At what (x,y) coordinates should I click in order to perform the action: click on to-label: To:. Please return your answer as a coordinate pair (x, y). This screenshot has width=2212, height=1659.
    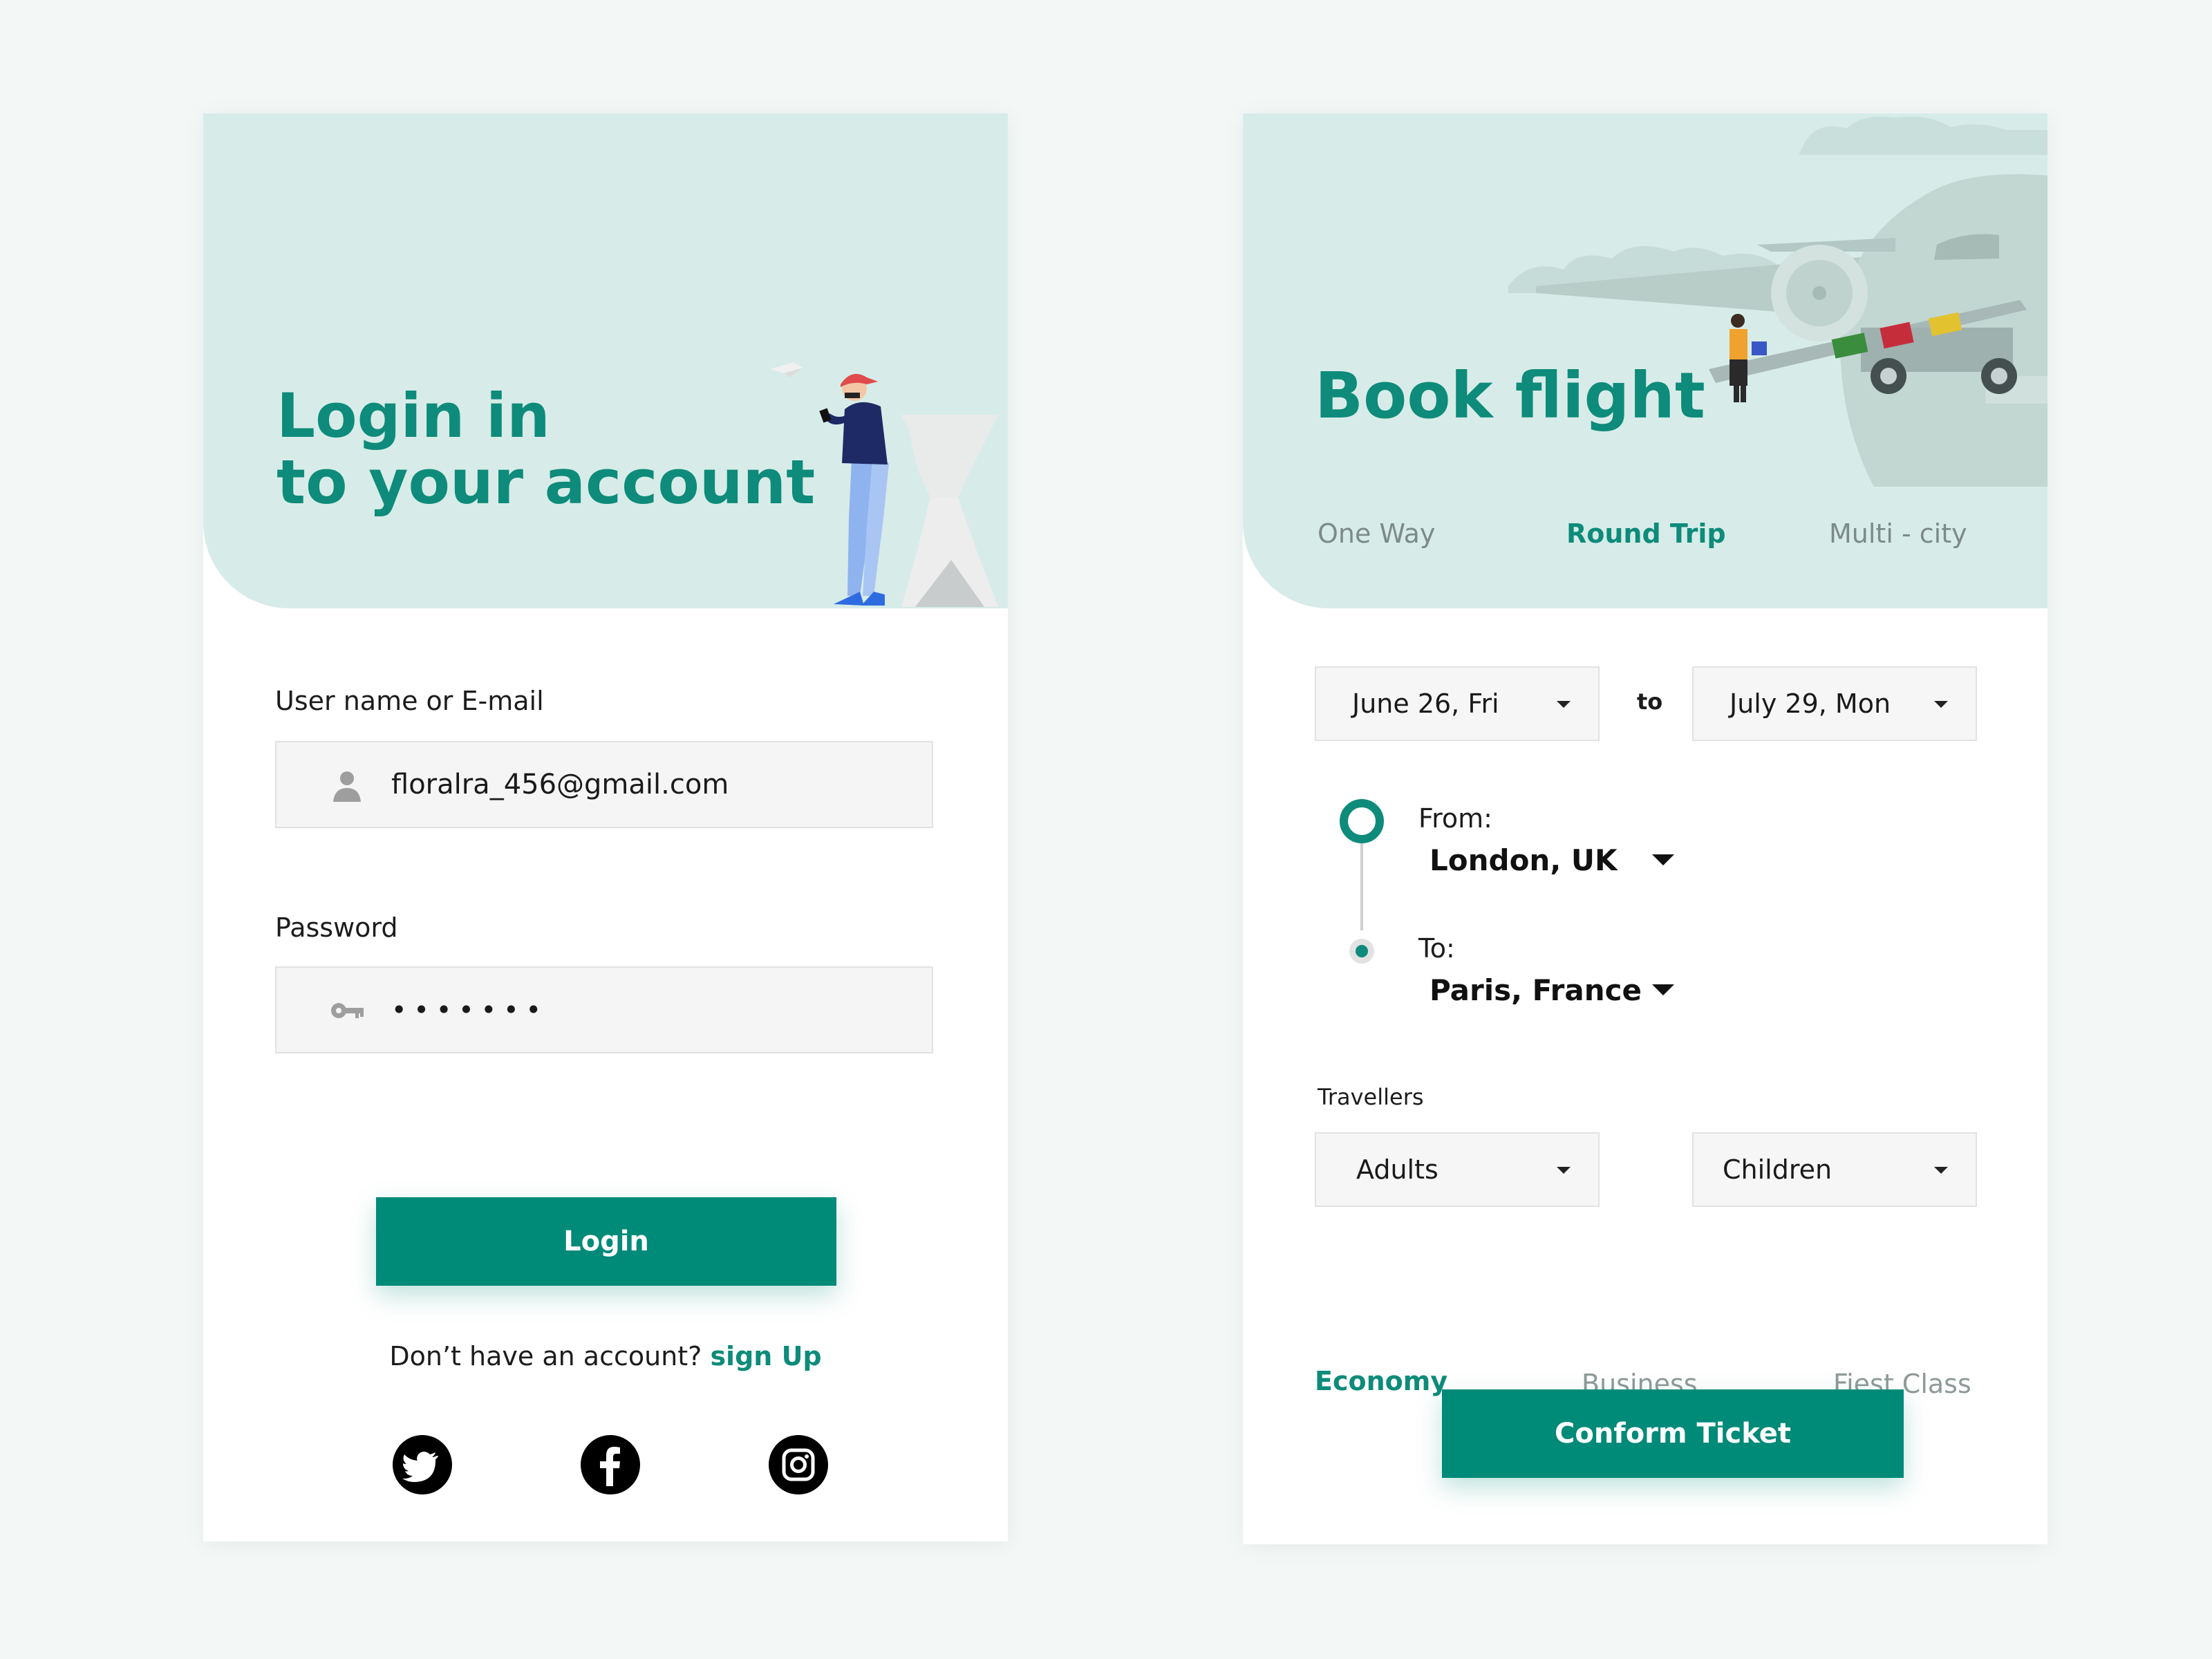
    Looking at the image, I should click on (1436, 948).